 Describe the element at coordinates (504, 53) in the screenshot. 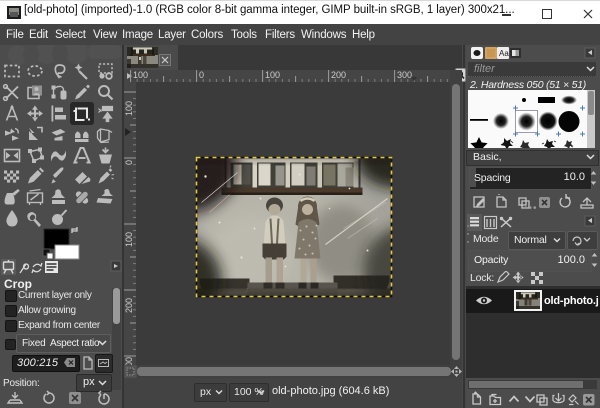

I see `svg-text: Aa` at that location.